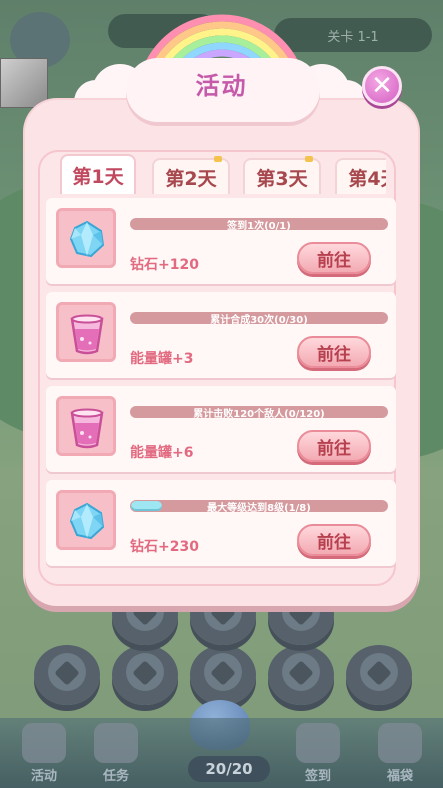 Image resolution: width=443 pixels, height=788 pixels. Describe the element at coordinates (162, 359) in the screenshot. I see `reward-text: 能量罐+3` at that location.